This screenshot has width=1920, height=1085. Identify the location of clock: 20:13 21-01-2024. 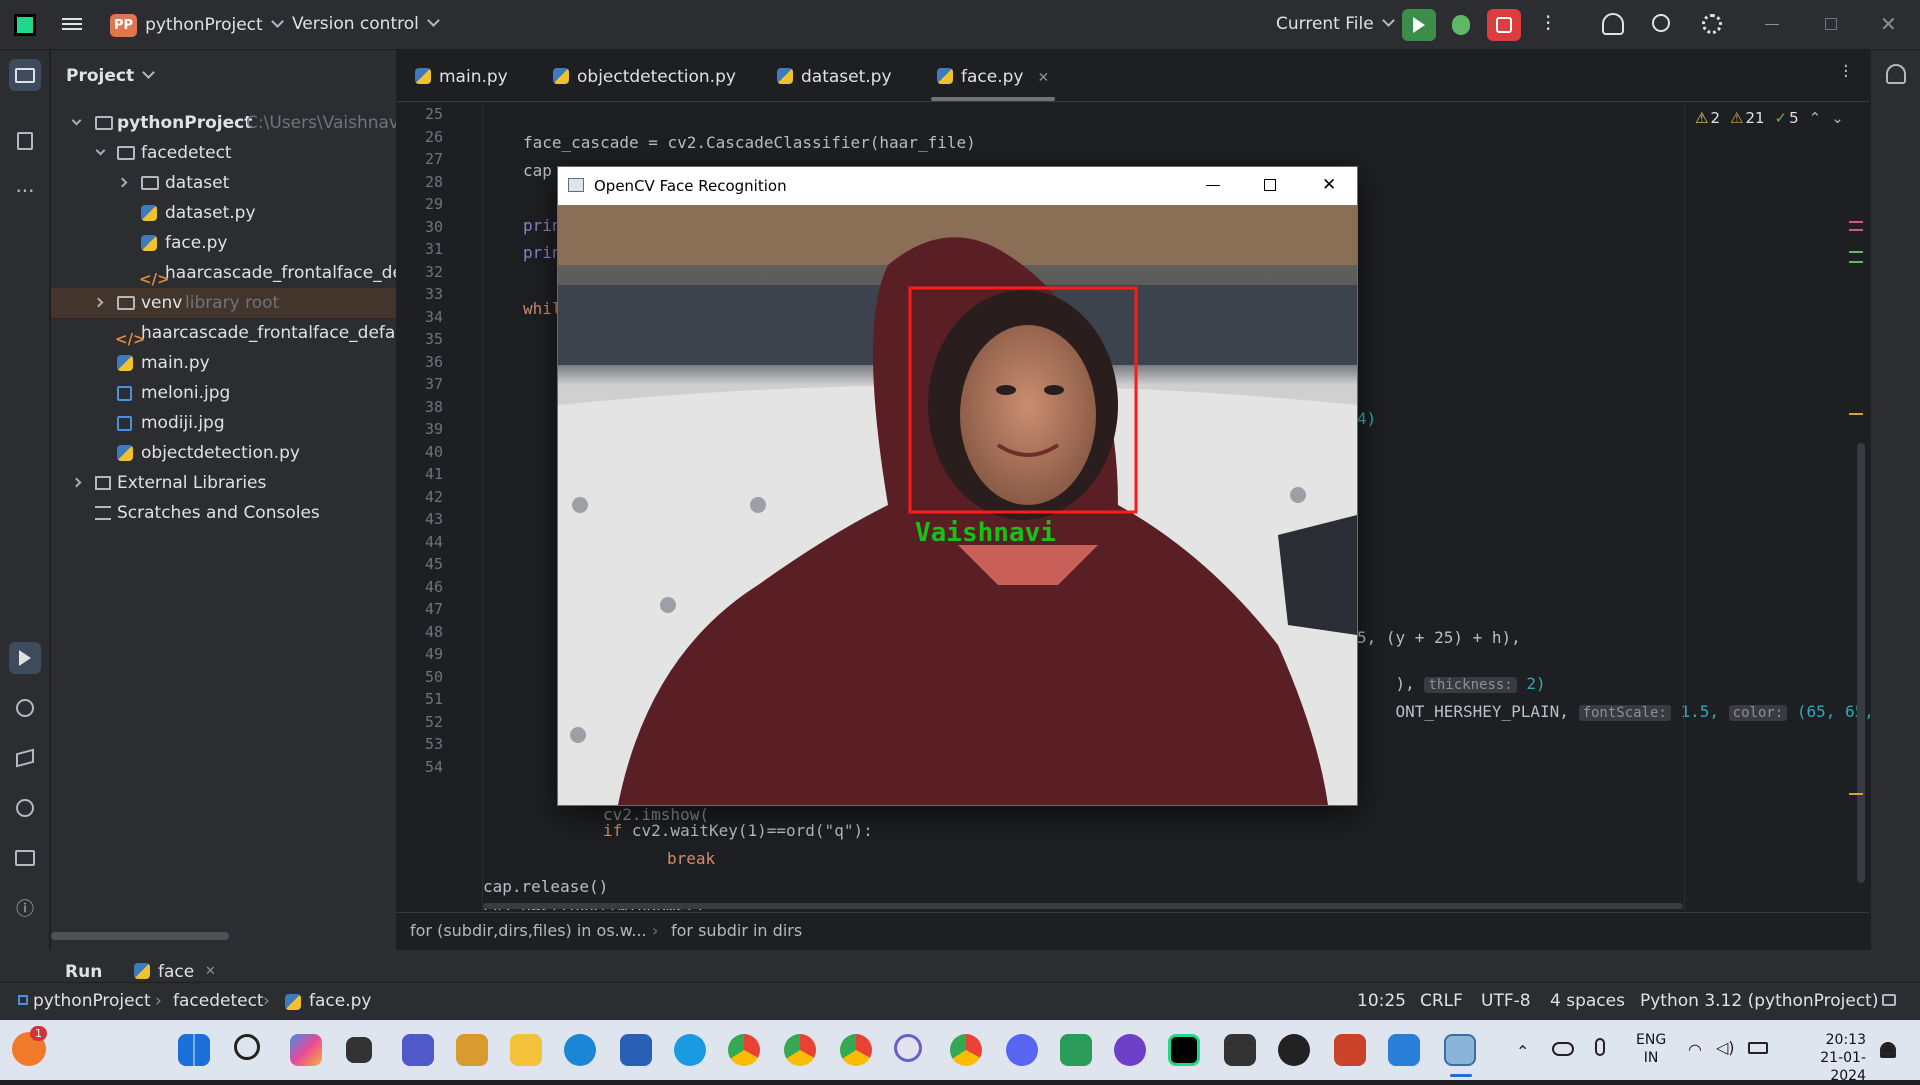
(1826, 1058).